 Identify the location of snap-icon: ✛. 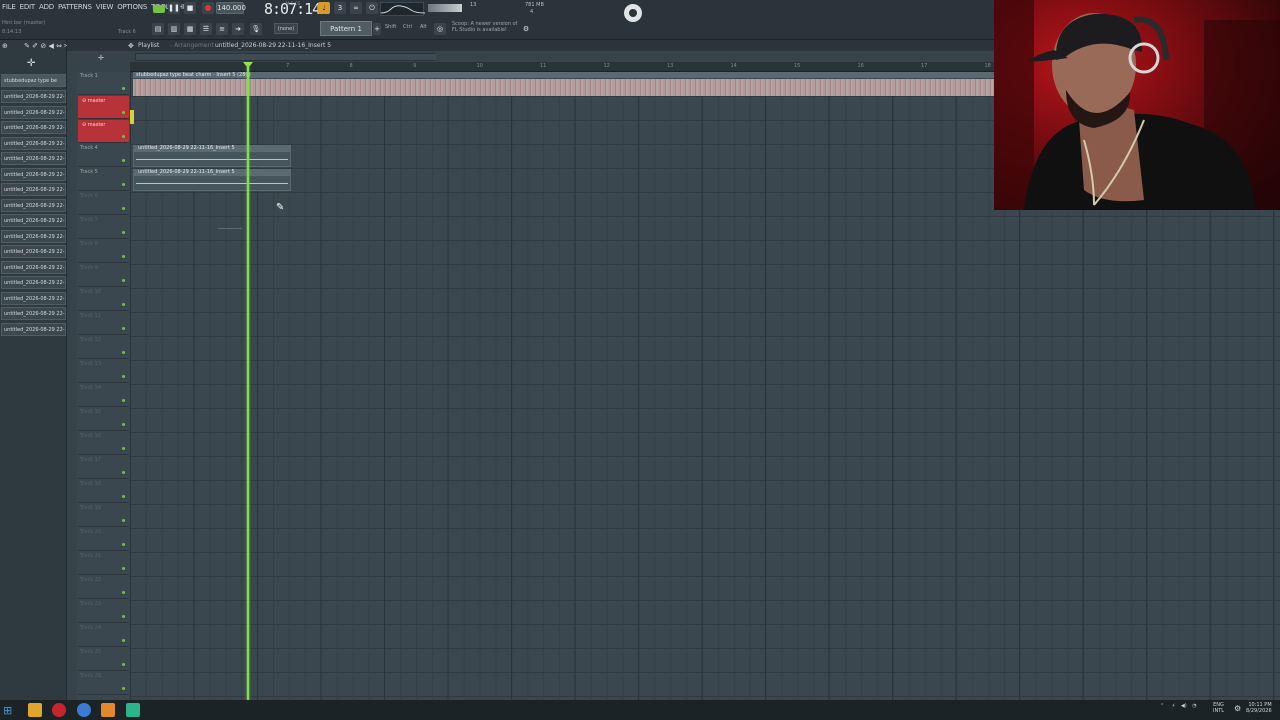
(101, 58).